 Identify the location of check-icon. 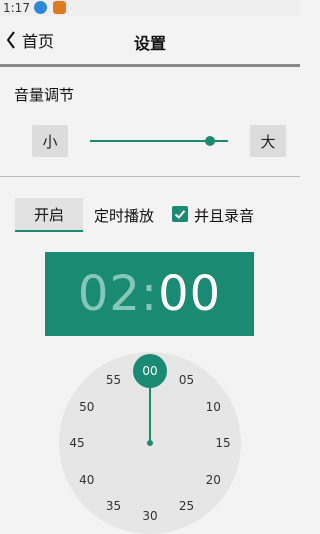
(180, 214).